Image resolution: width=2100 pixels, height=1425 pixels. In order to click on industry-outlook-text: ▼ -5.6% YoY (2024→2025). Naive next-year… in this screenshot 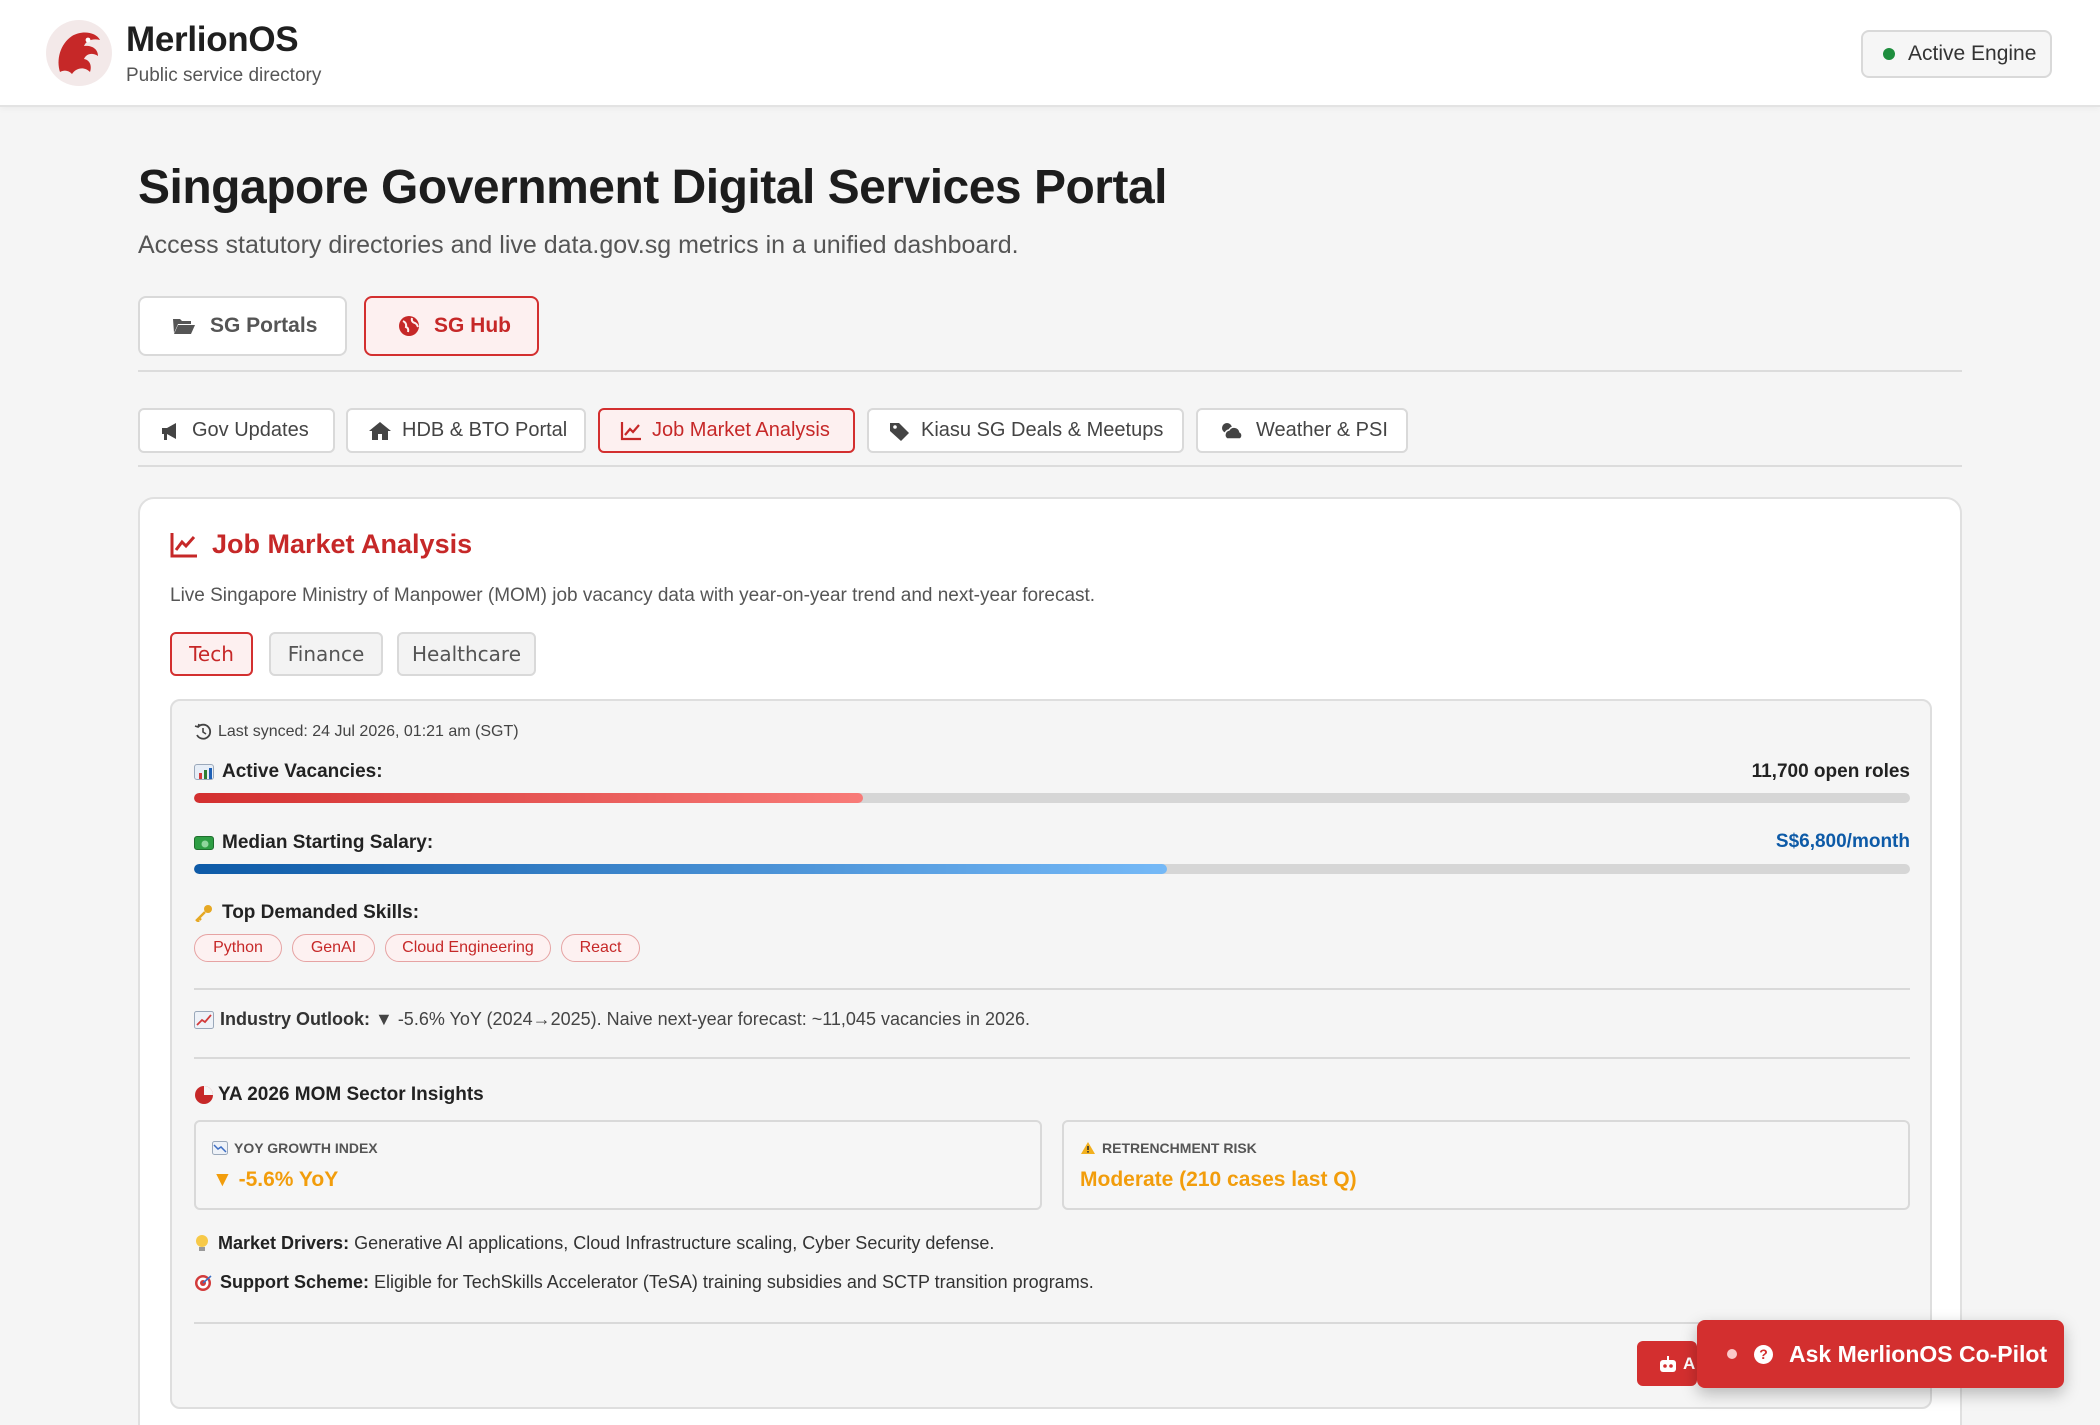, I will do `click(703, 1019)`.